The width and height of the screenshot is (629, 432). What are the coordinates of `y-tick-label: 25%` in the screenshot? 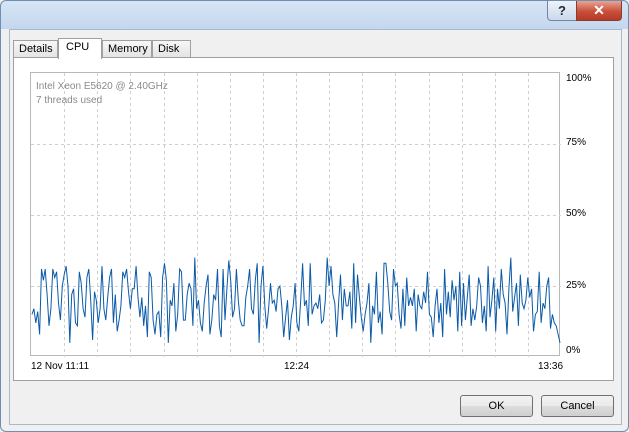 It's located at (576, 285).